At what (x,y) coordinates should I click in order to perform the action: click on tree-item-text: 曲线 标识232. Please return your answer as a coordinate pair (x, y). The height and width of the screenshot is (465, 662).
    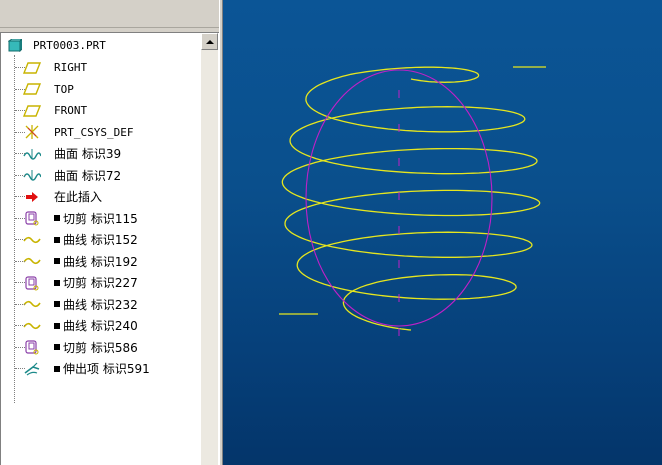
    Looking at the image, I should click on (100, 304).